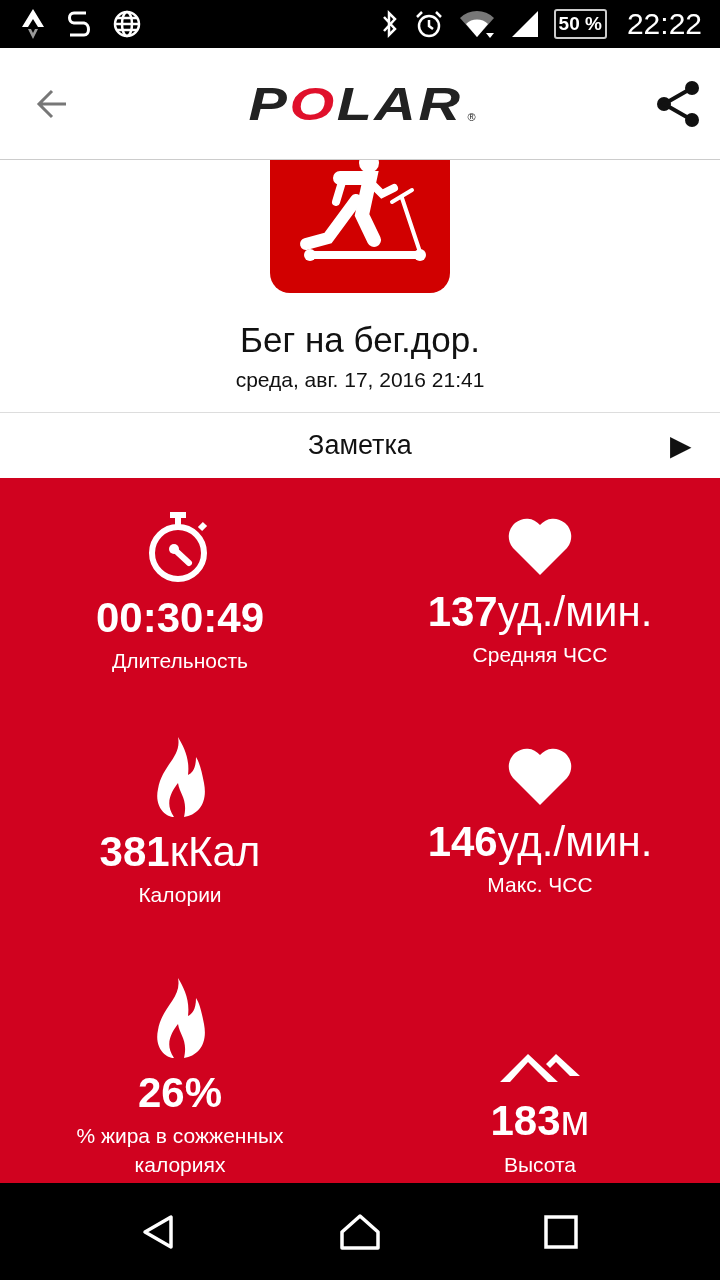 This screenshot has width=720, height=1280. Describe the element at coordinates (540, 1164) in the screenshot. I see `stat-label: Высота` at that location.